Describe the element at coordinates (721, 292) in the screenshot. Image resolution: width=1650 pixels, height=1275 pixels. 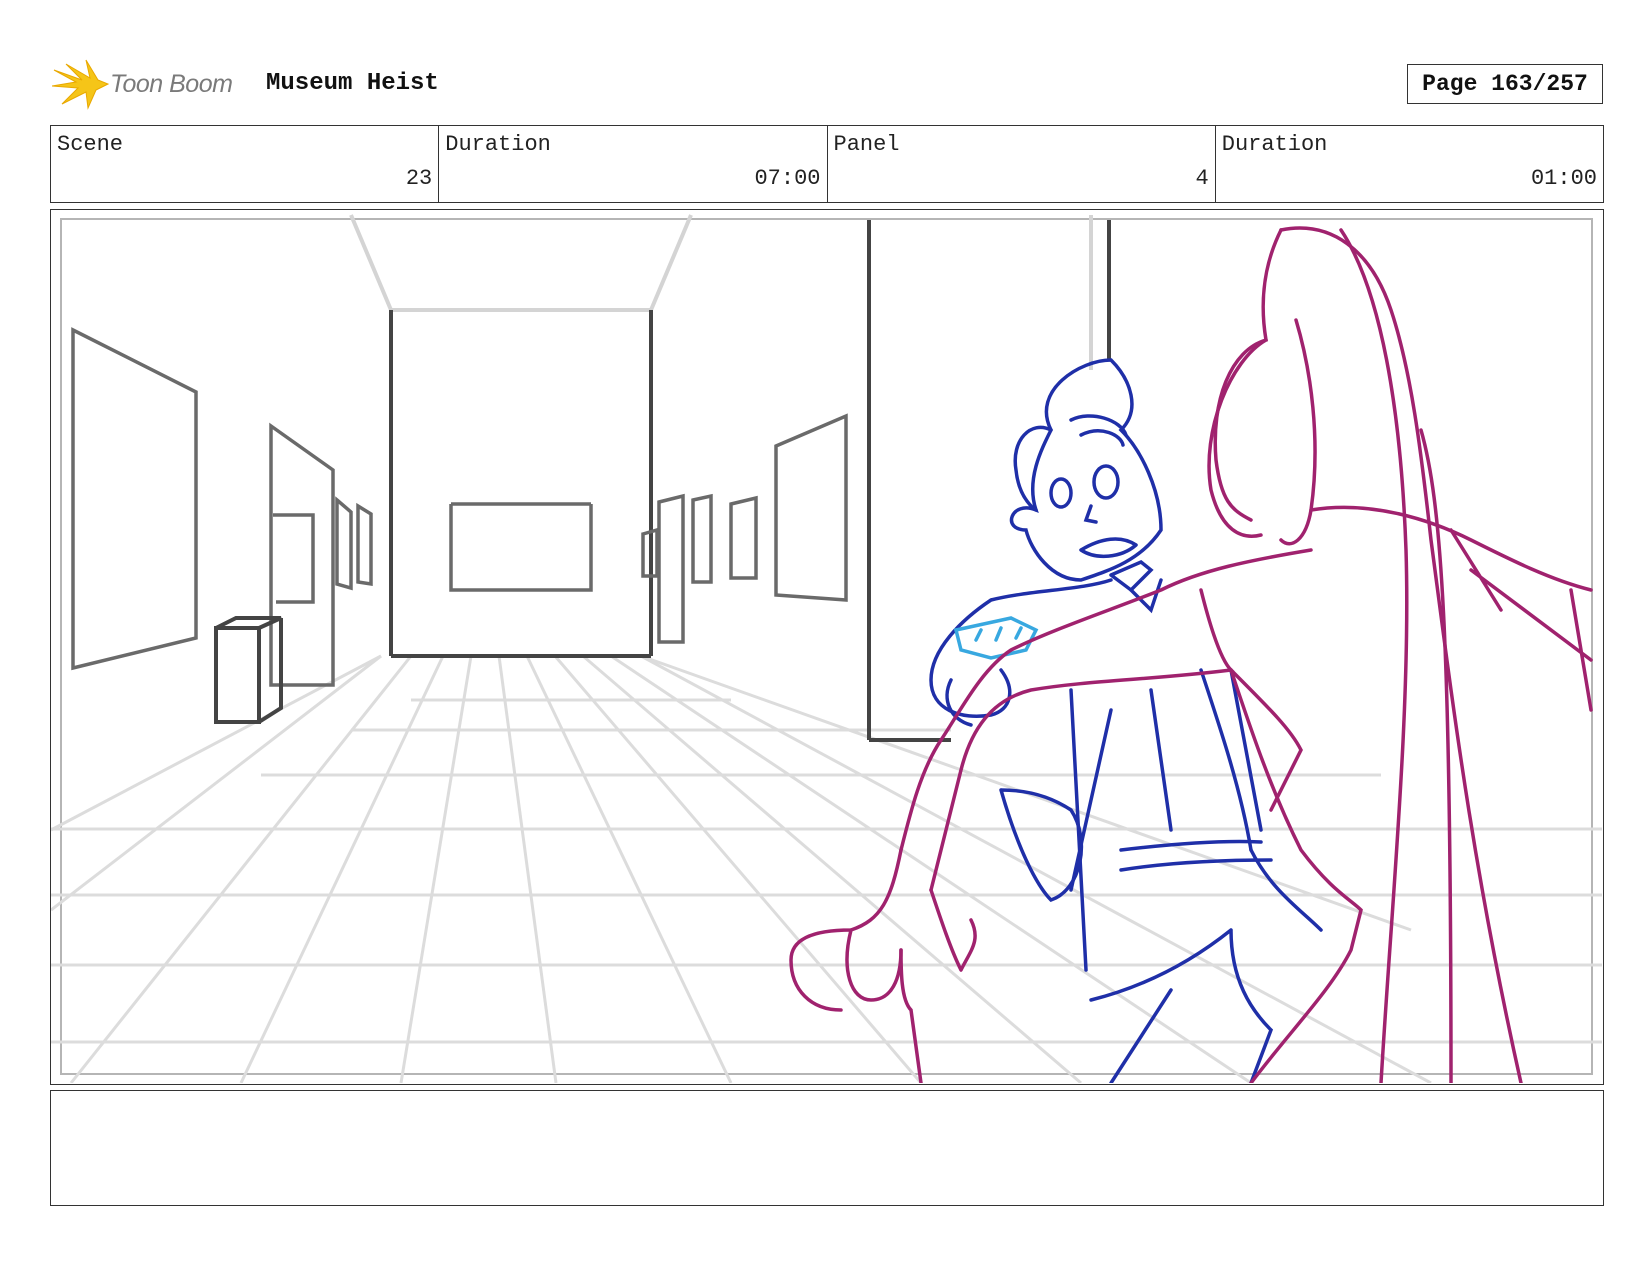
I see `ceiling-lines` at that location.